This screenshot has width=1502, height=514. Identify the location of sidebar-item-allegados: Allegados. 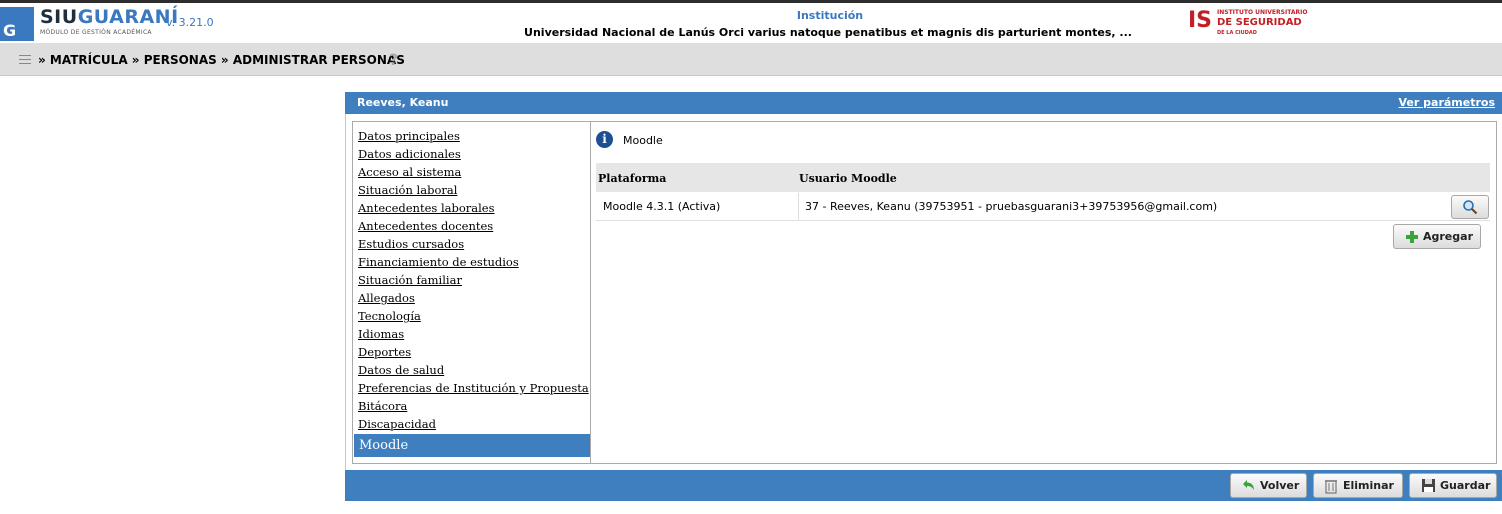
(471, 300).